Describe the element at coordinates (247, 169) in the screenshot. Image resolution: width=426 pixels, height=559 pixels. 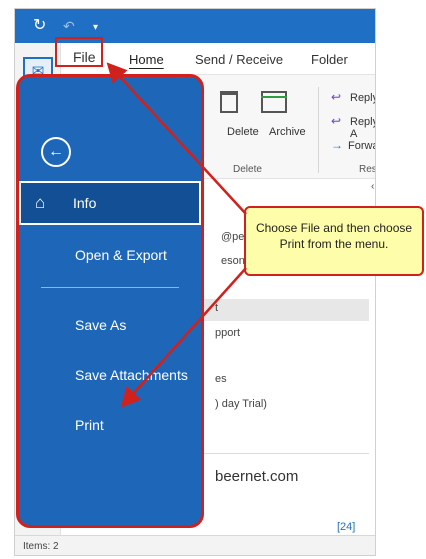
I see `delete-group-label: Delete` at that location.